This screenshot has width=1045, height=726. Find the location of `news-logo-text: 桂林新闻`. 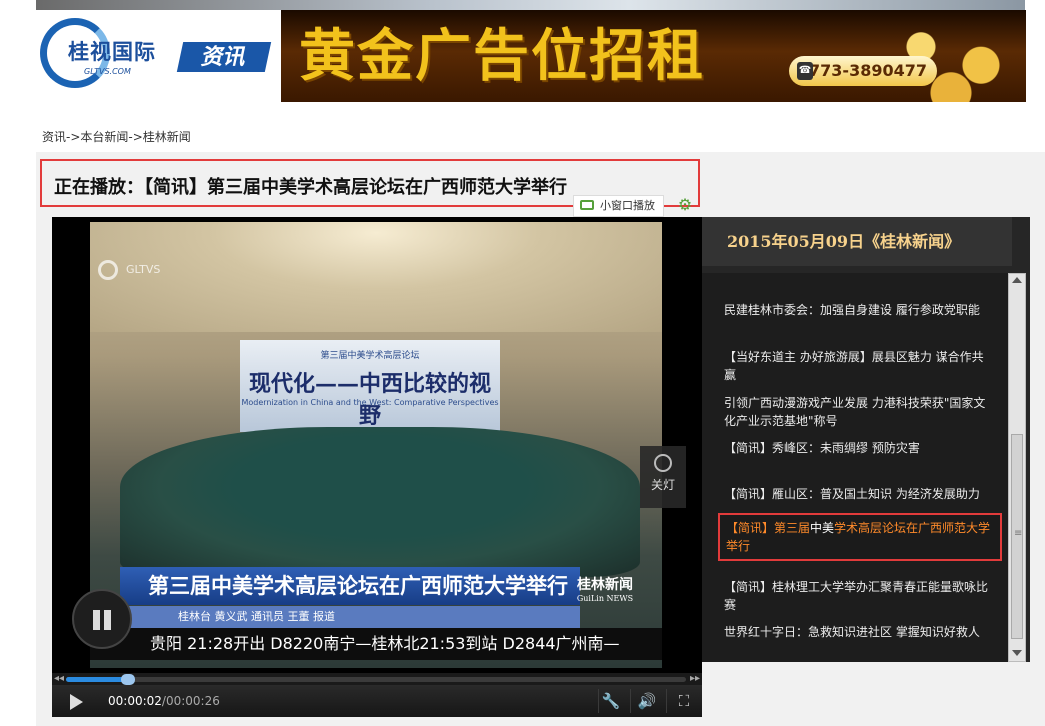

news-logo-text: 桂林新闻 is located at coordinates (605, 585).